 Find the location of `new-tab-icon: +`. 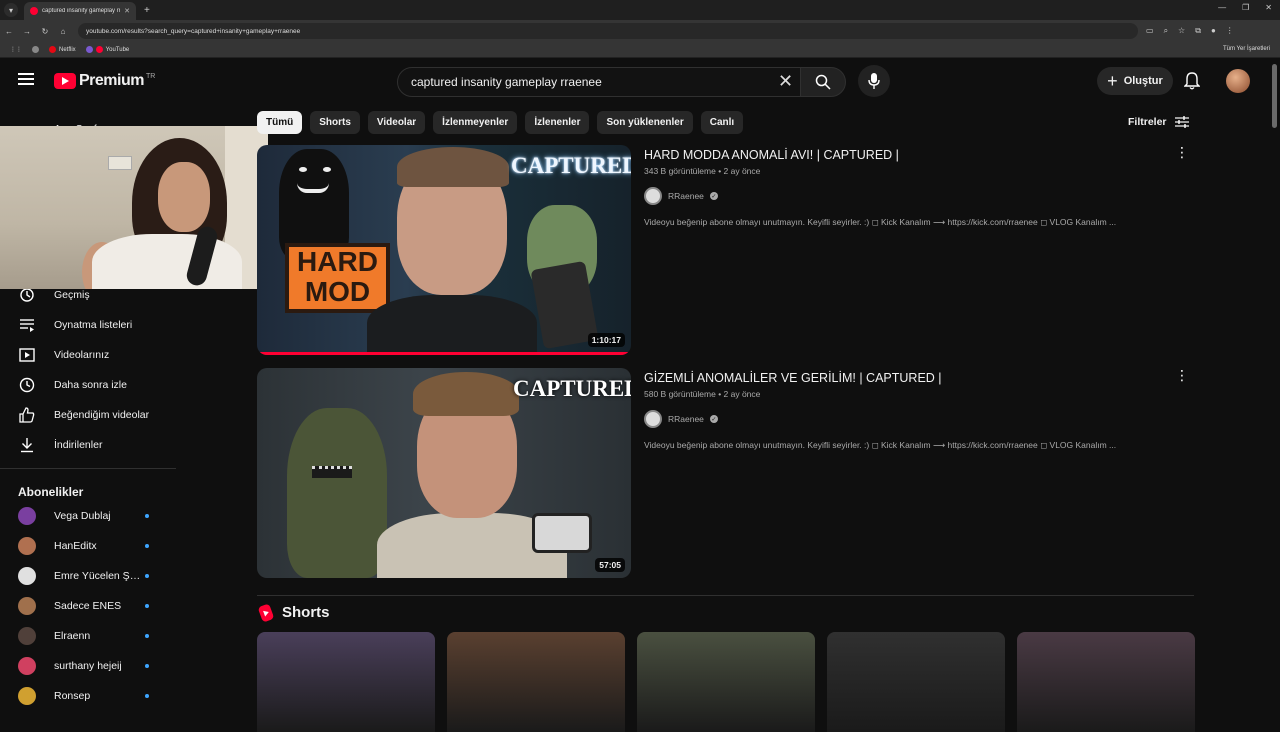

new-tab-icon: + is located at coordinates (147, 10).